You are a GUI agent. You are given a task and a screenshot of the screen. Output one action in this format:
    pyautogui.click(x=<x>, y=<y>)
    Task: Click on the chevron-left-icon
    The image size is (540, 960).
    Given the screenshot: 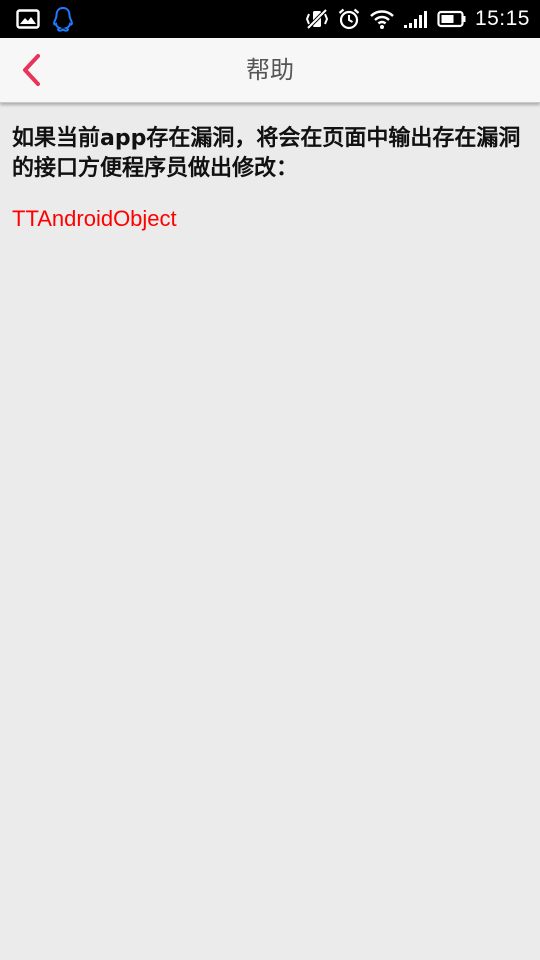 What is the action you would take?
    pyautogui.click(x=32, y=70)
    